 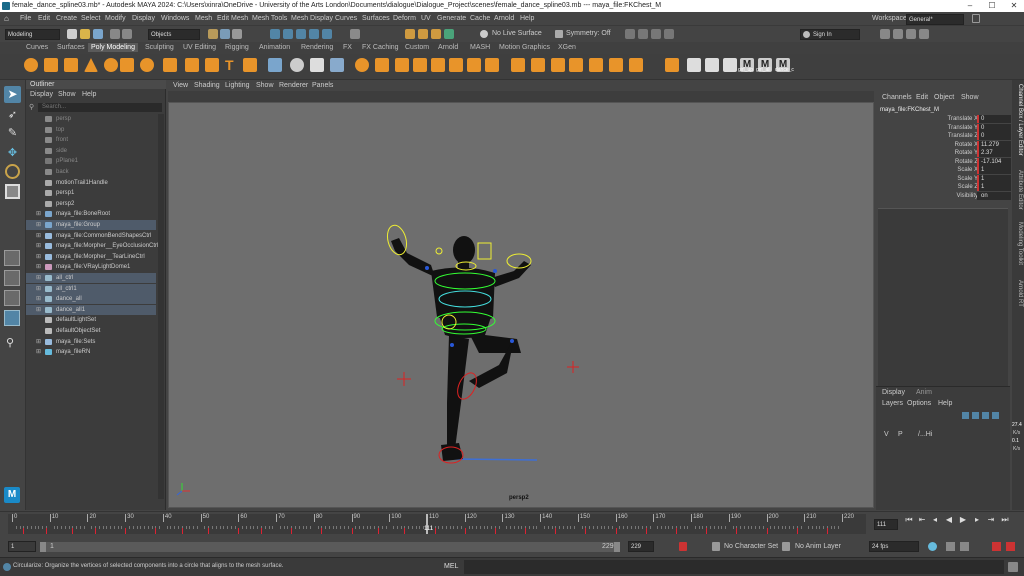 What do you see at coordinates (1005, 520) in the screenshot?
I see `go-to-end-icon: ⏭` at bounding box center [1005, 520].